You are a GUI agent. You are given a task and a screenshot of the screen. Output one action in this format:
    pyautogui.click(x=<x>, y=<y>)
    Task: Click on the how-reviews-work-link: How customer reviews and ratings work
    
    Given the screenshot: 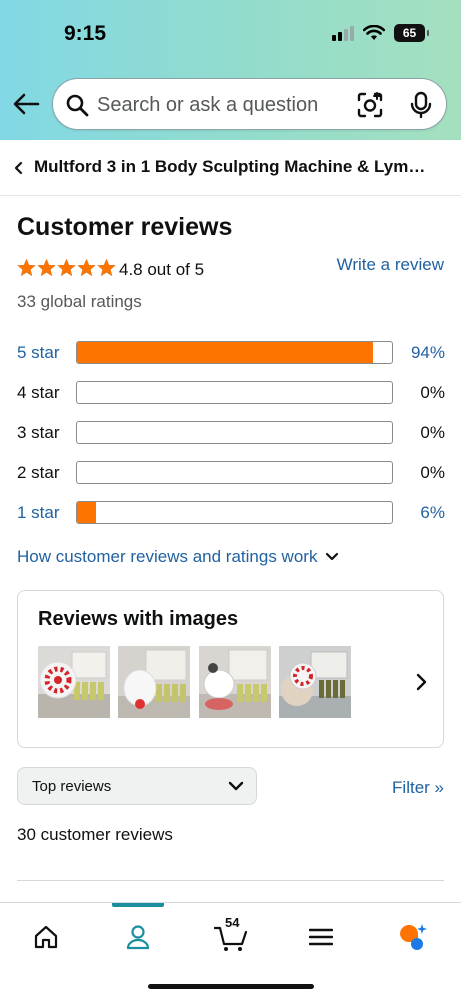 What is the action you would take?
    pyautogui.click(x=178, y=557)
    